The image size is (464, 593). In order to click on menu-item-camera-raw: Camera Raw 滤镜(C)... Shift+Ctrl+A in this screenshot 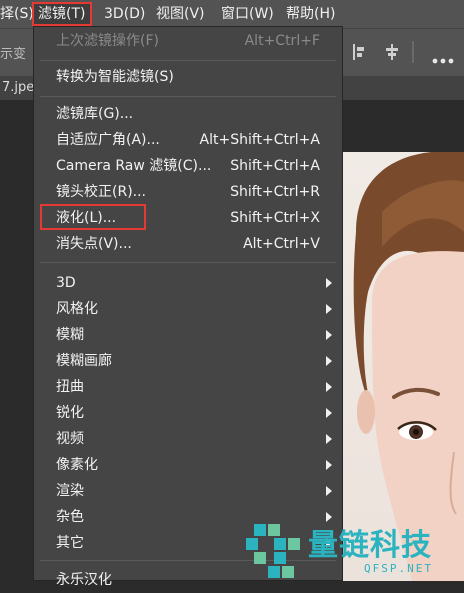, I will do `click(188, 166)`.